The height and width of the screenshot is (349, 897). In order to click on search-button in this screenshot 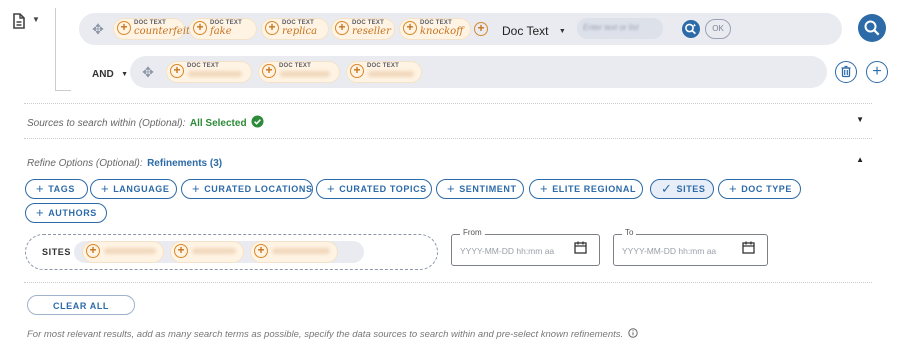, I will do `click(872, 28)`.